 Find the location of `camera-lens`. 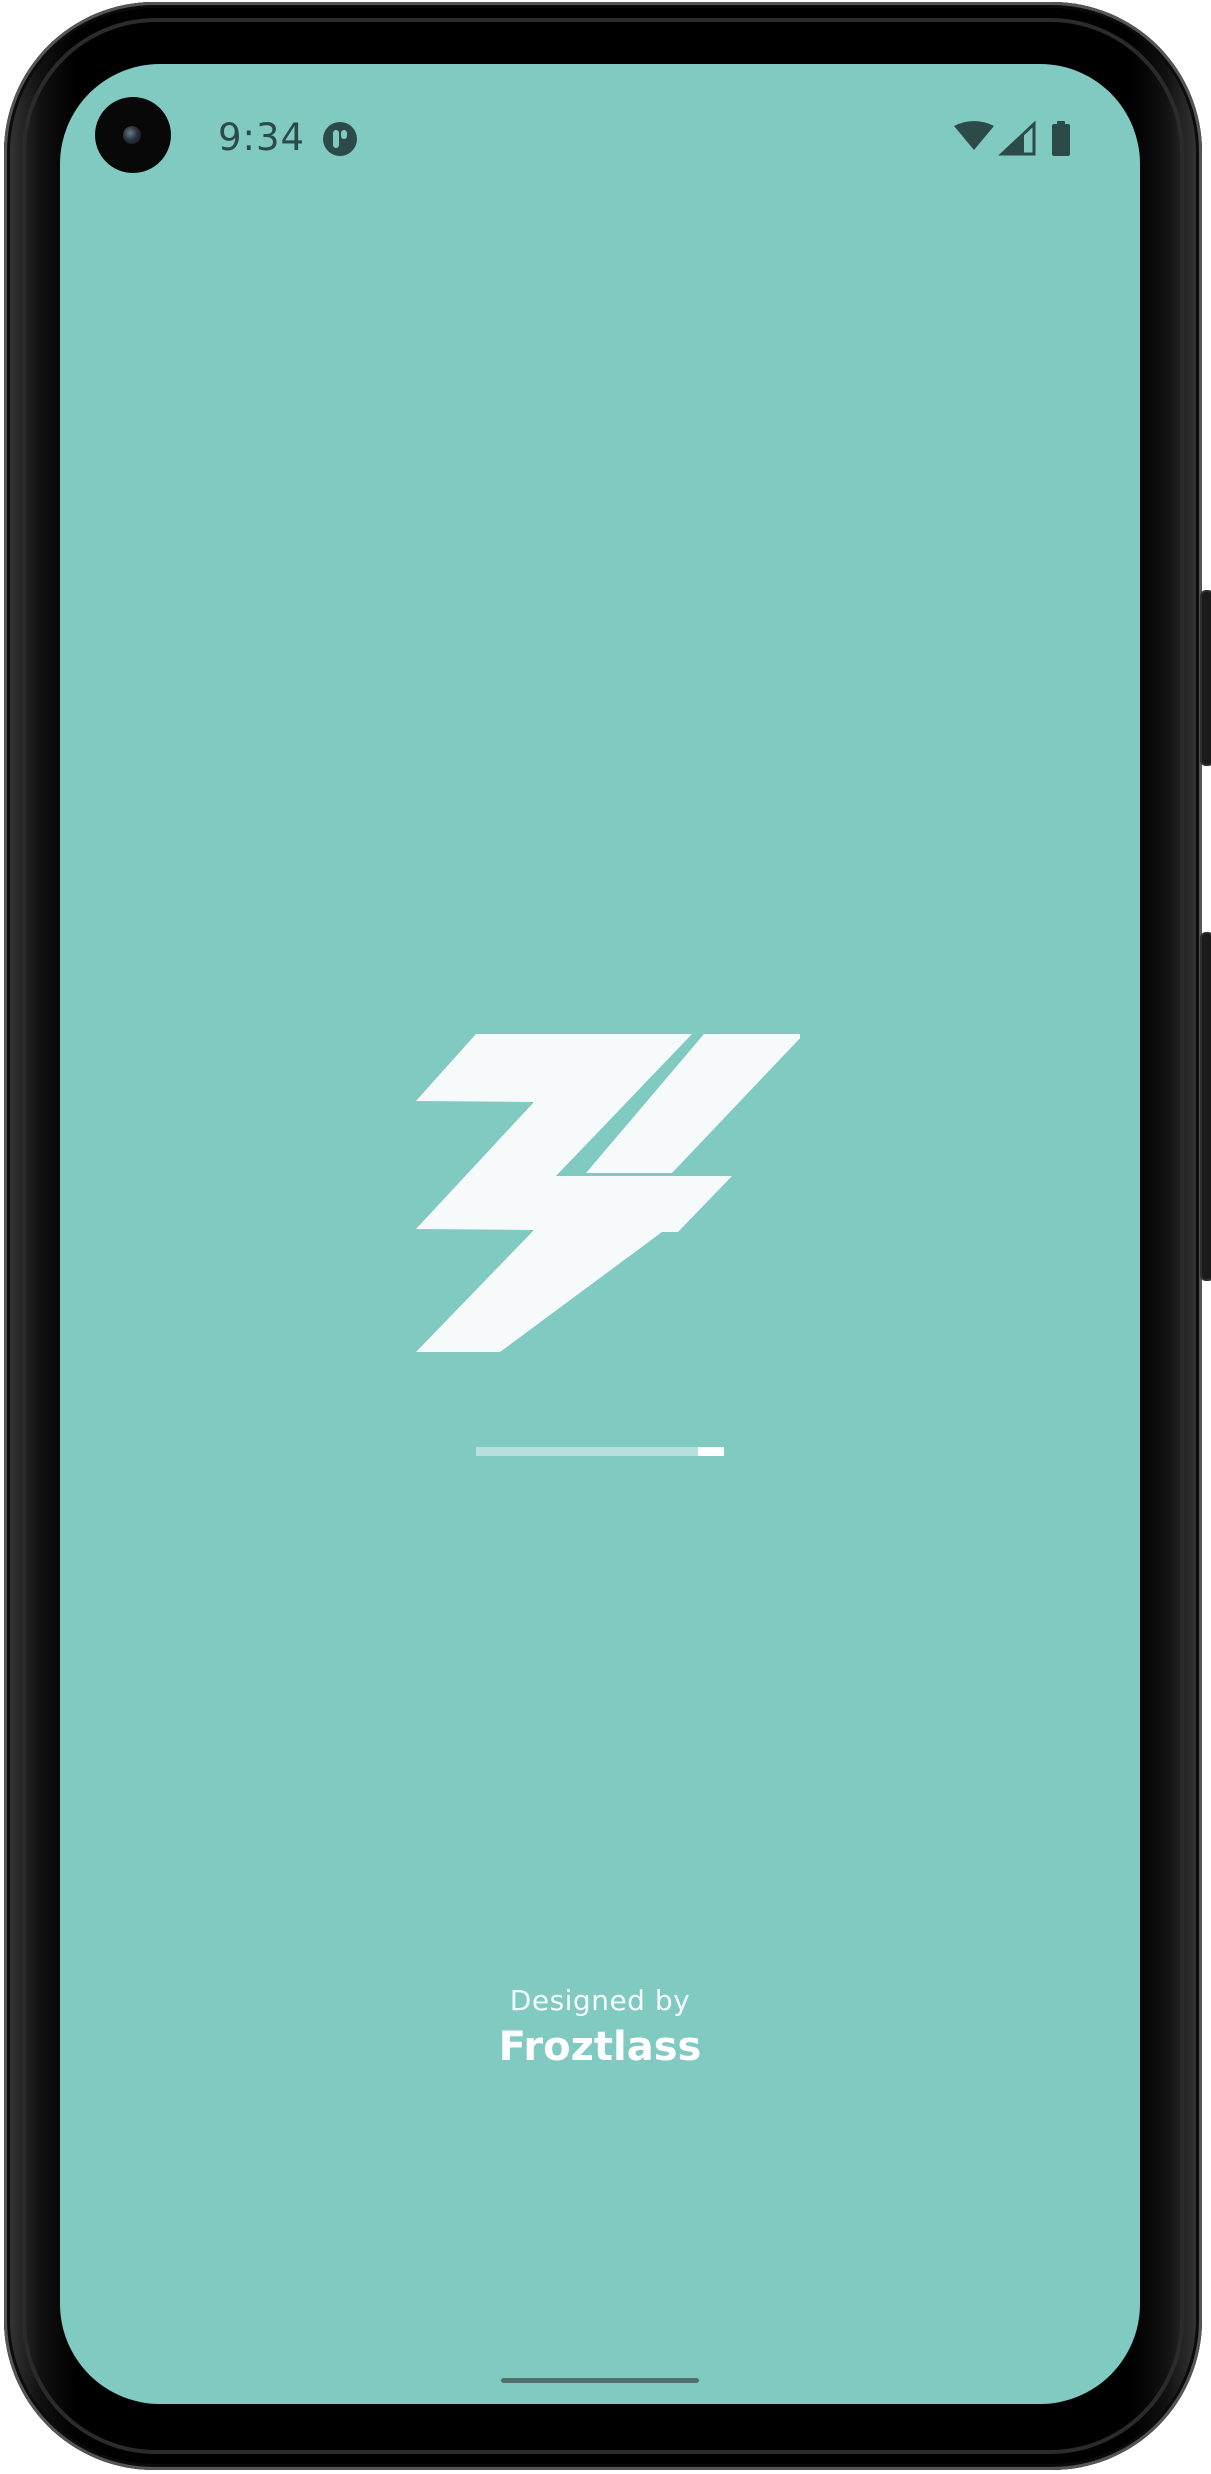

camera-lens is located at coordinates (132, 135).